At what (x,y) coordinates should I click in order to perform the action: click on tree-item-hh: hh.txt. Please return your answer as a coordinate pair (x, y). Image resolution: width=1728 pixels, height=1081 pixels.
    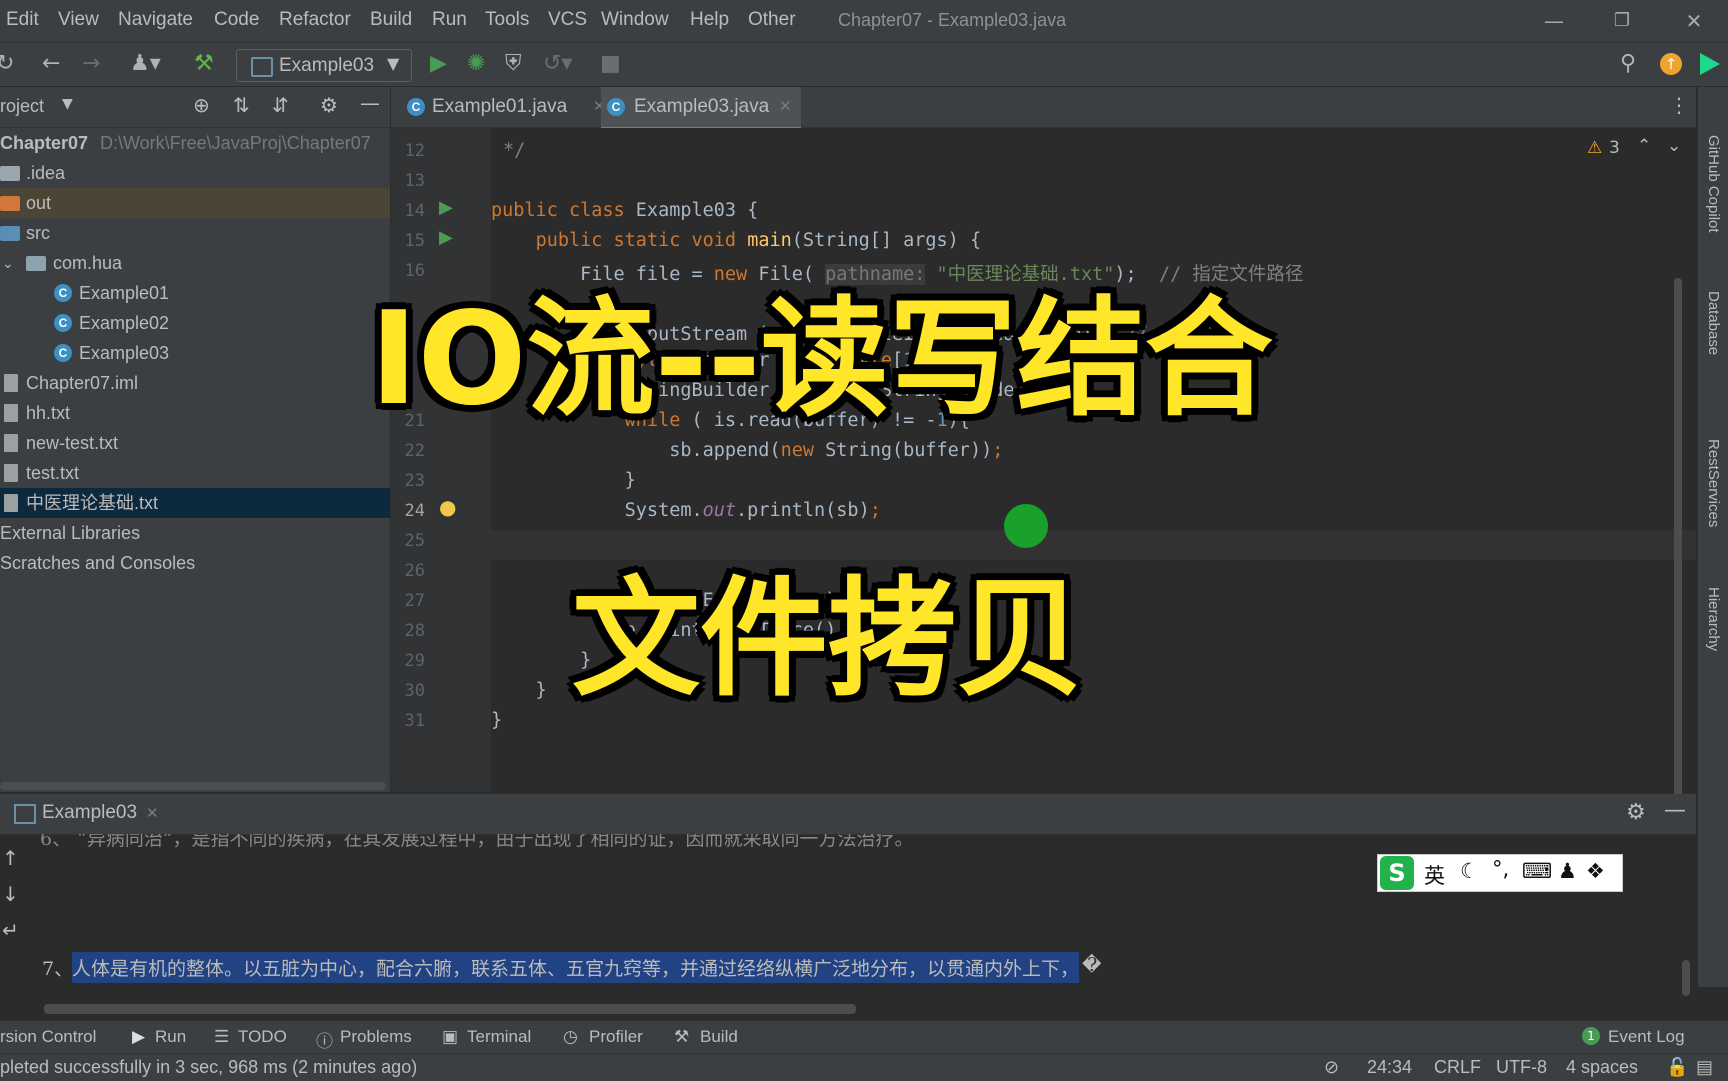
    Looking at the image, I should click on (195, 413).